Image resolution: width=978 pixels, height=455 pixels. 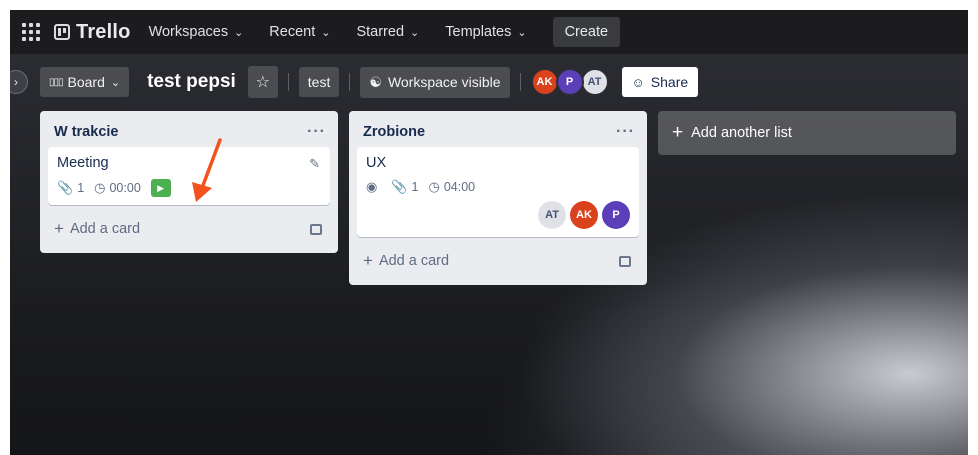 I want to click on share-label: Share, so click(x=669, y=82).